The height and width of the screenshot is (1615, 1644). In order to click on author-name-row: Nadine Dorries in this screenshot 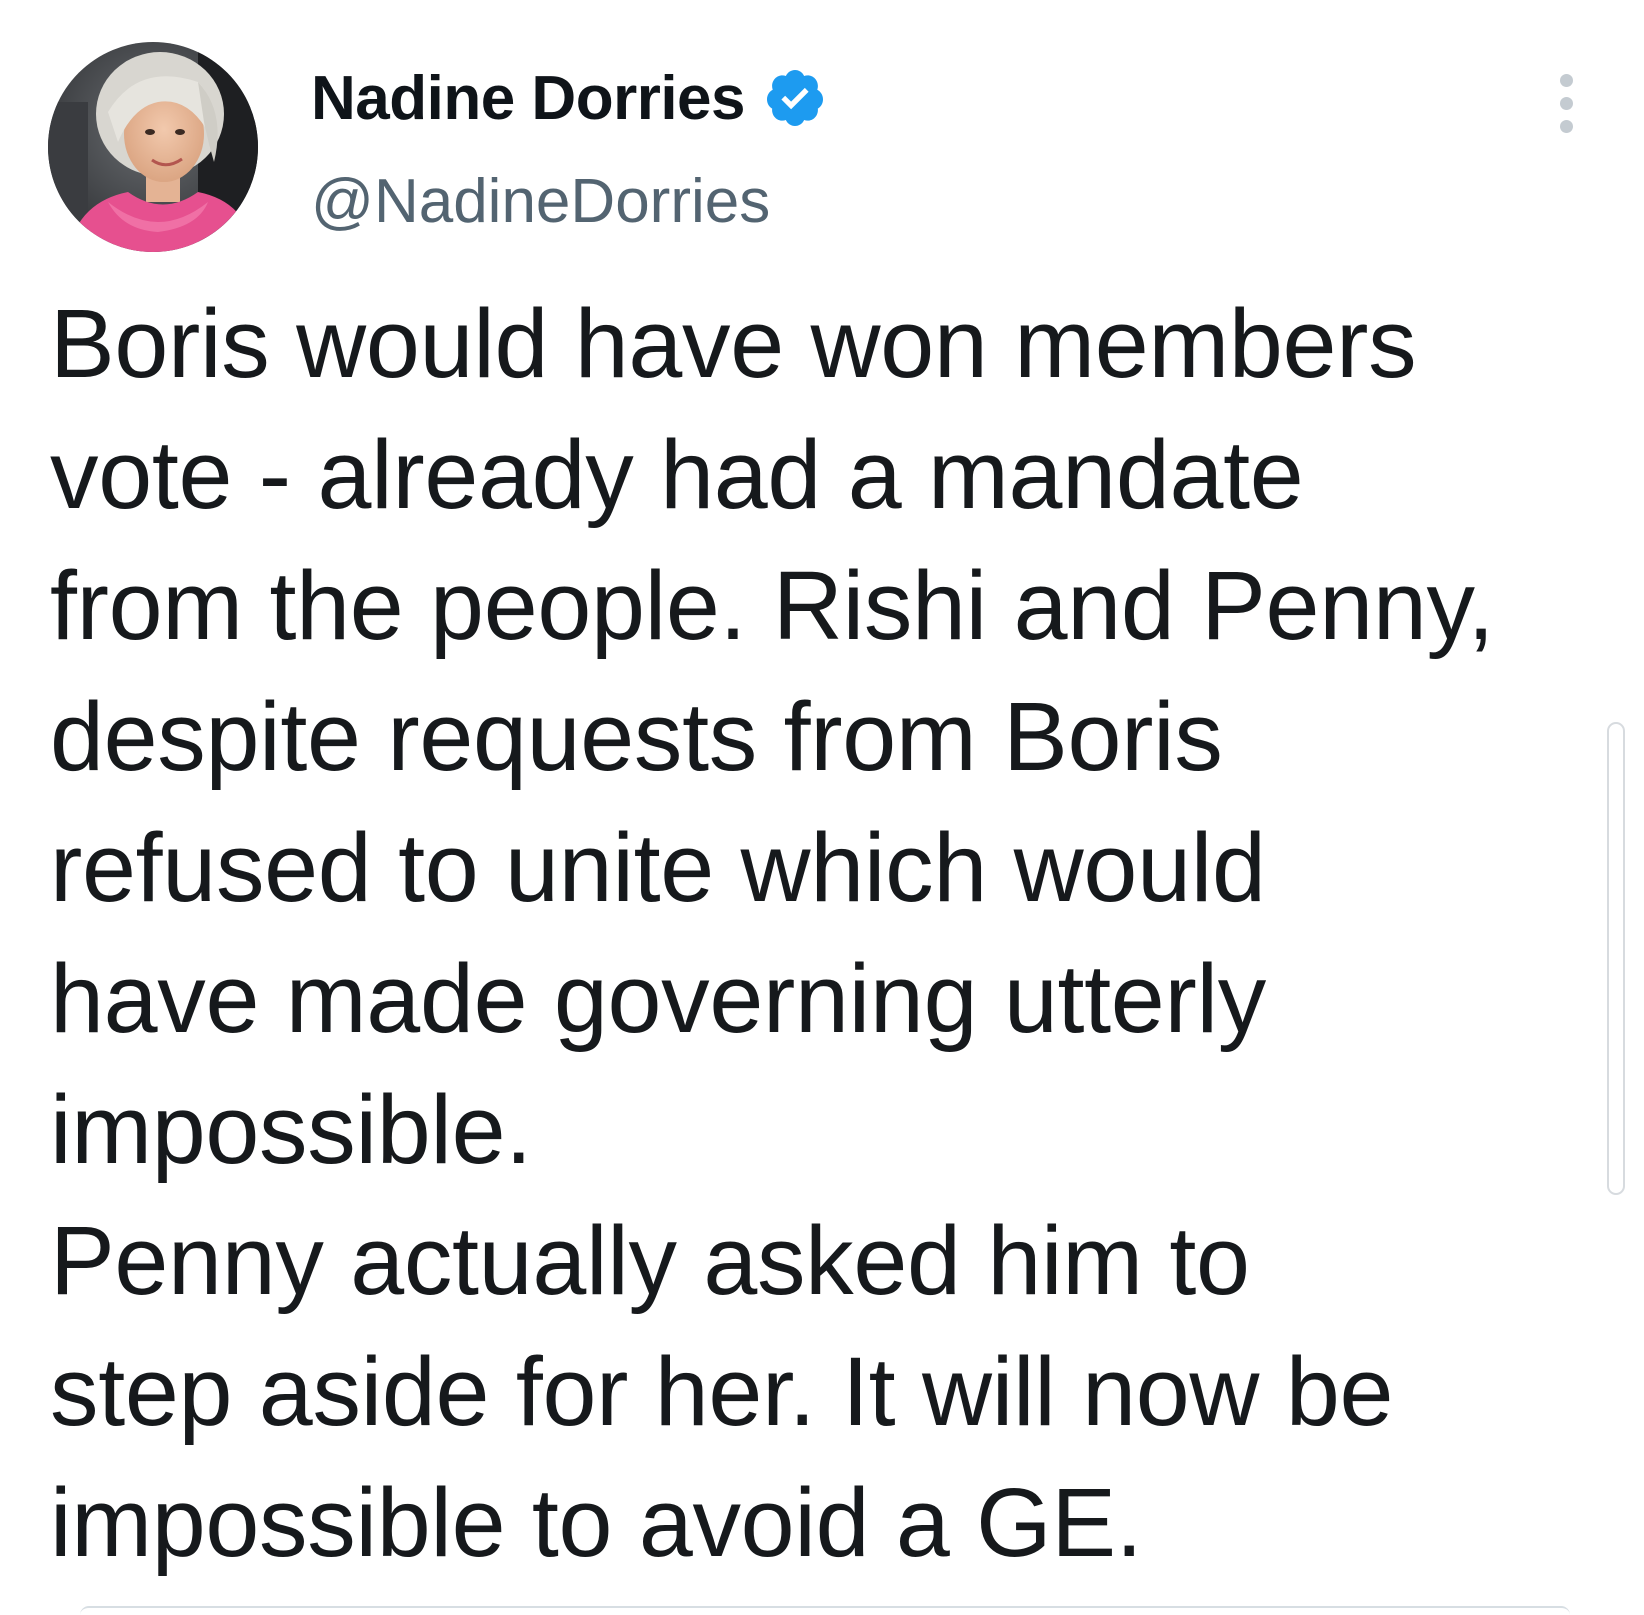, I will do `click(569, 98)`.